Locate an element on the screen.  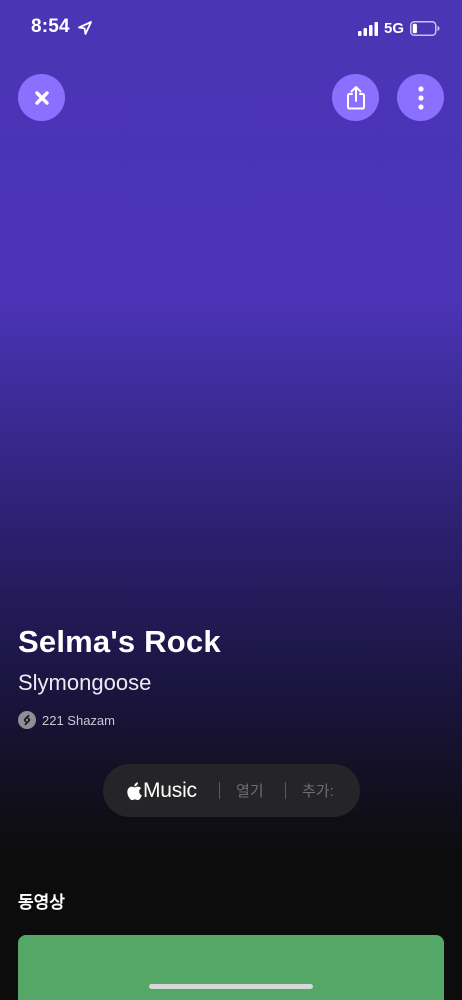
network-label: 5G is located at coordinates (394, 28).